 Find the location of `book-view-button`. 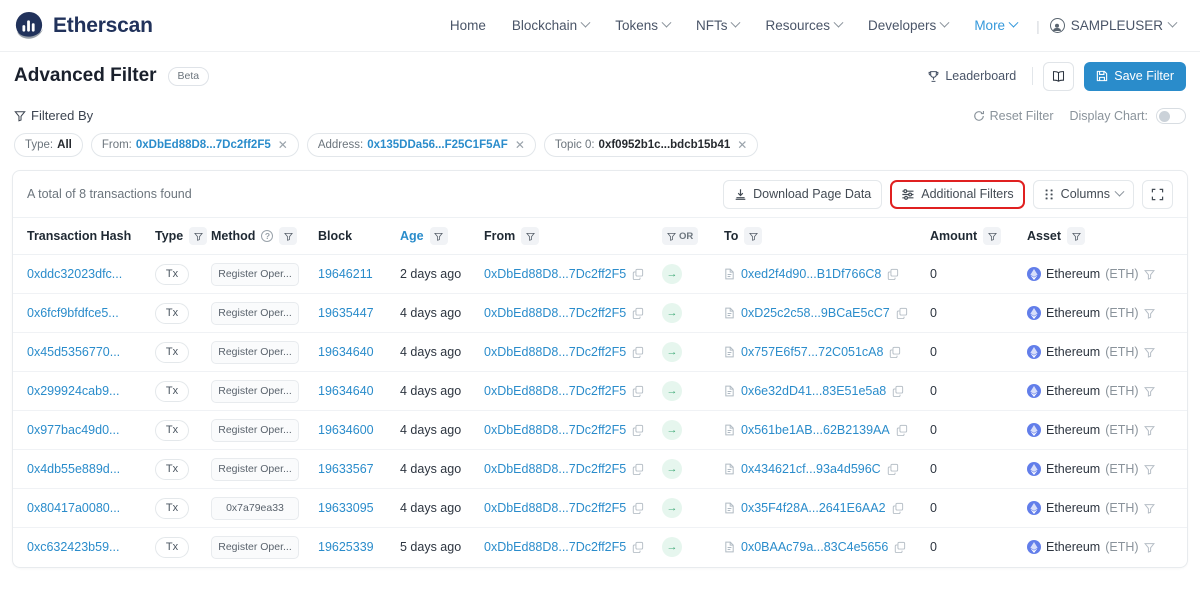

book-view-button is located at coordinates (1059, 76).